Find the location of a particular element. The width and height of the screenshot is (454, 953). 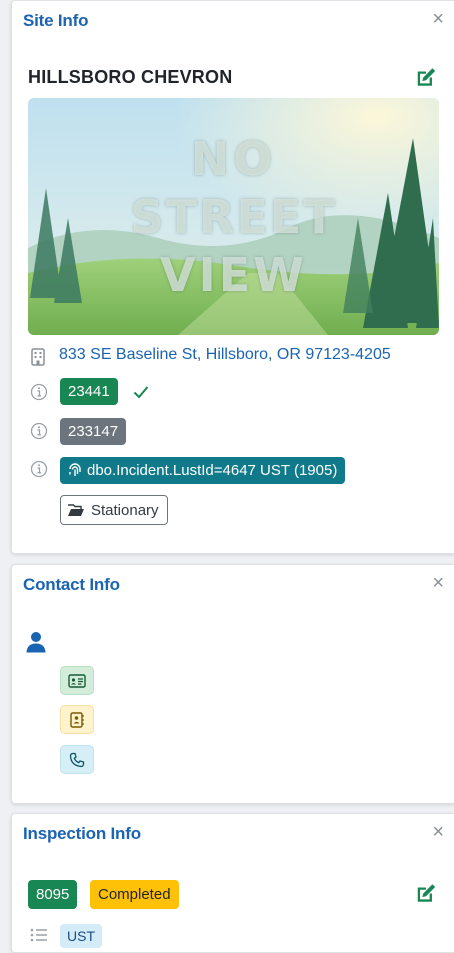

site-info-title: Site Info is located at coordinates (56, 20).